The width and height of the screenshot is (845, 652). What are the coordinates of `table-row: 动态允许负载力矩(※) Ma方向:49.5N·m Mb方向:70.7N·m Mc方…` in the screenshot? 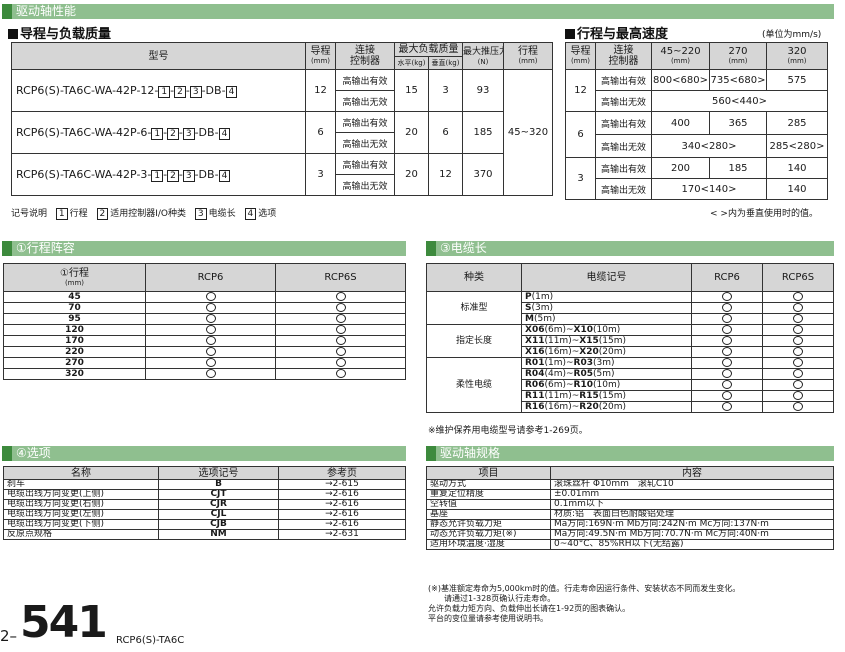 It's located at (630, 534).